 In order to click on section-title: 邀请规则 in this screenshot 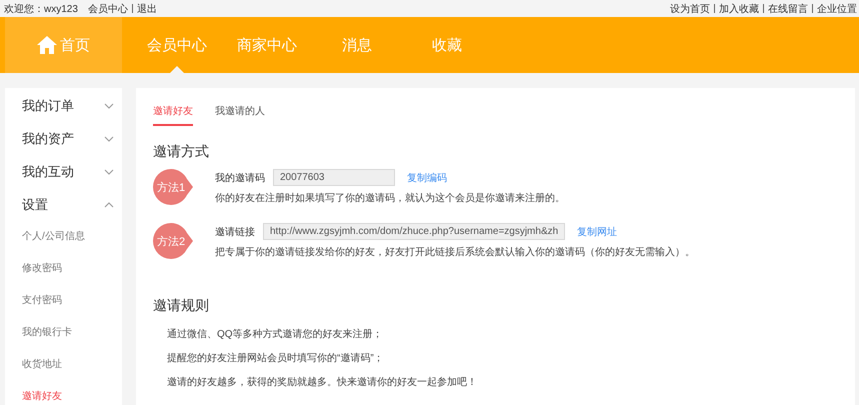, I will do `click(181, 306)`.